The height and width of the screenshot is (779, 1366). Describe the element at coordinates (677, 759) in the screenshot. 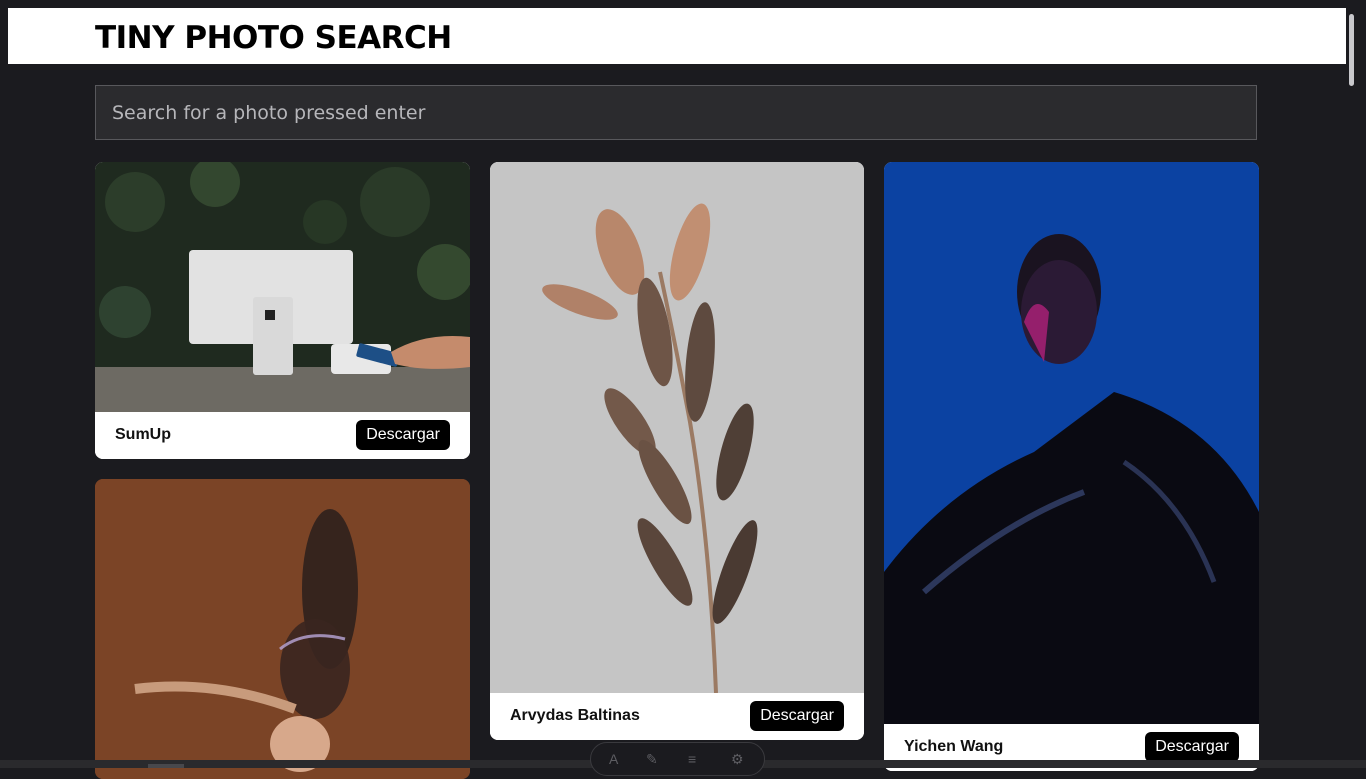

I see `floating-toolbar: A ✎ ≡ ⚙` at that location.